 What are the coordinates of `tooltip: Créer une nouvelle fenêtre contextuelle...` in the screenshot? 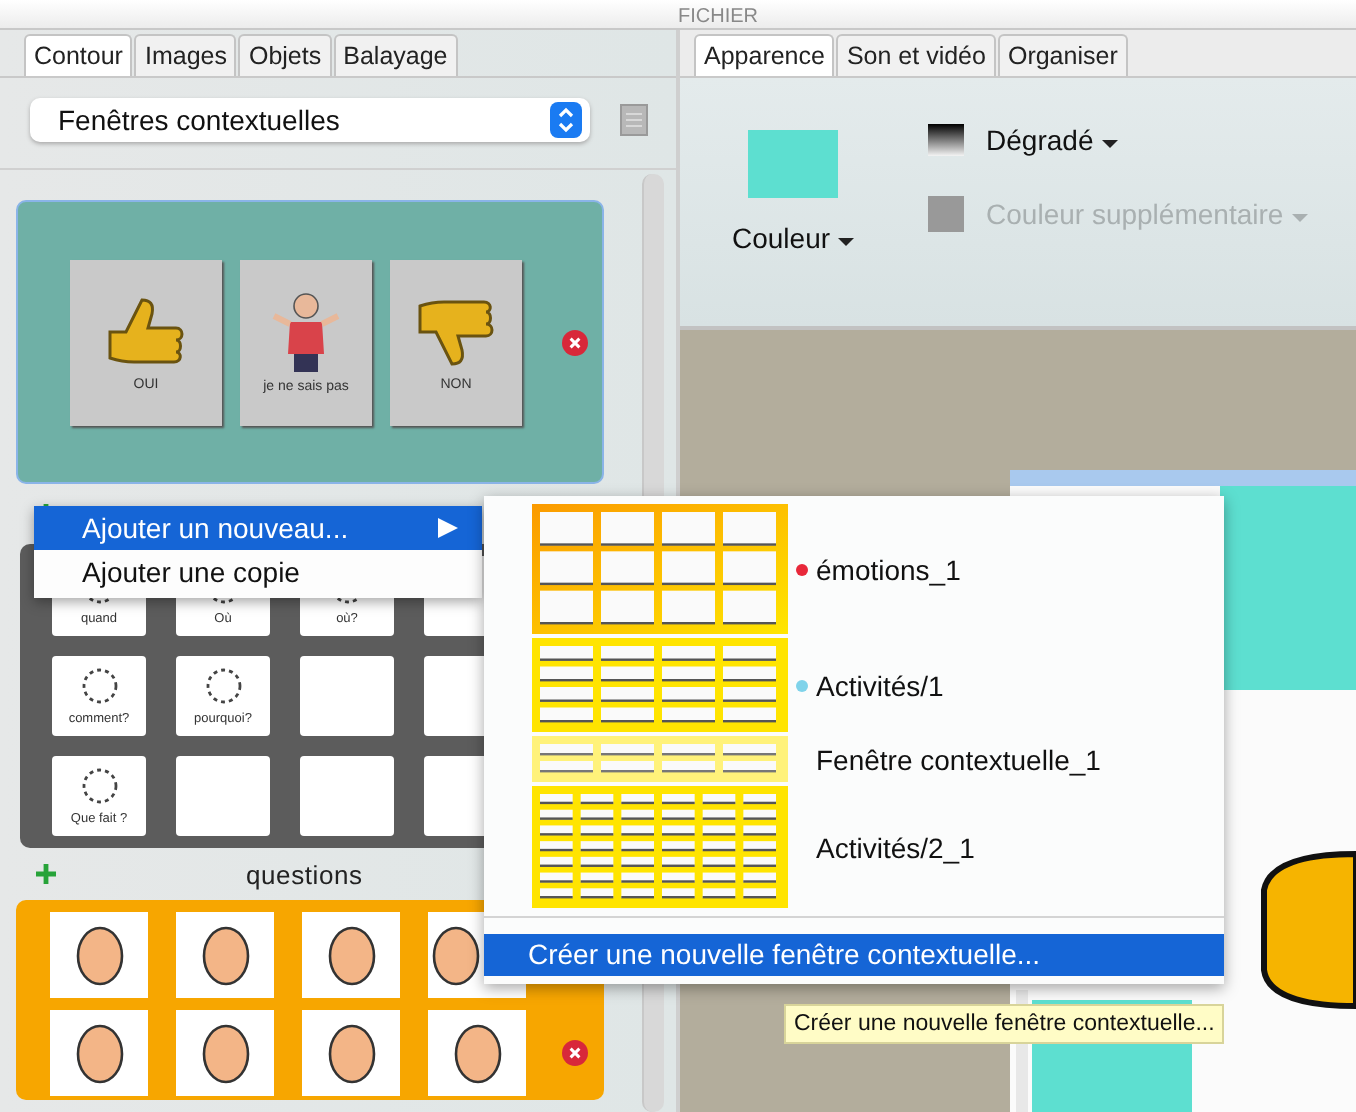 It's located at (1004, 1024).